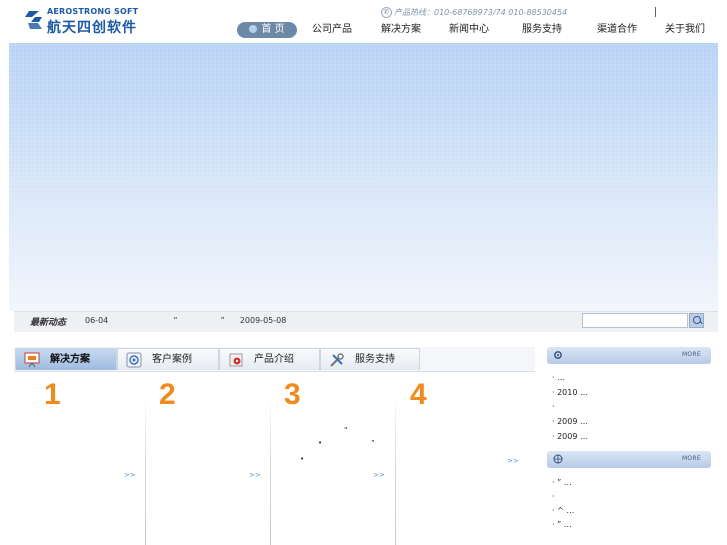 This screenshot has width=727, height=545. What do you see at coordinates (558, 355) in the screenshot?
I see `gear-icon` at bounding box center [558, 355].